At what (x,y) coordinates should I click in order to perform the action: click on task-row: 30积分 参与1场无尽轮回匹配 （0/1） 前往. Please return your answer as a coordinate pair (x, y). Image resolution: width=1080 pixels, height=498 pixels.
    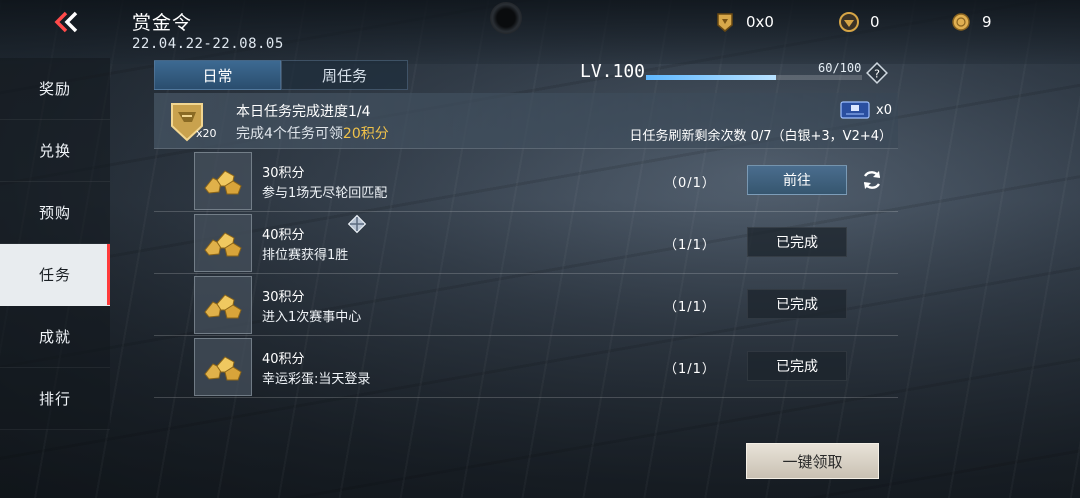
    Looking at the image, I should click on (526, 181).